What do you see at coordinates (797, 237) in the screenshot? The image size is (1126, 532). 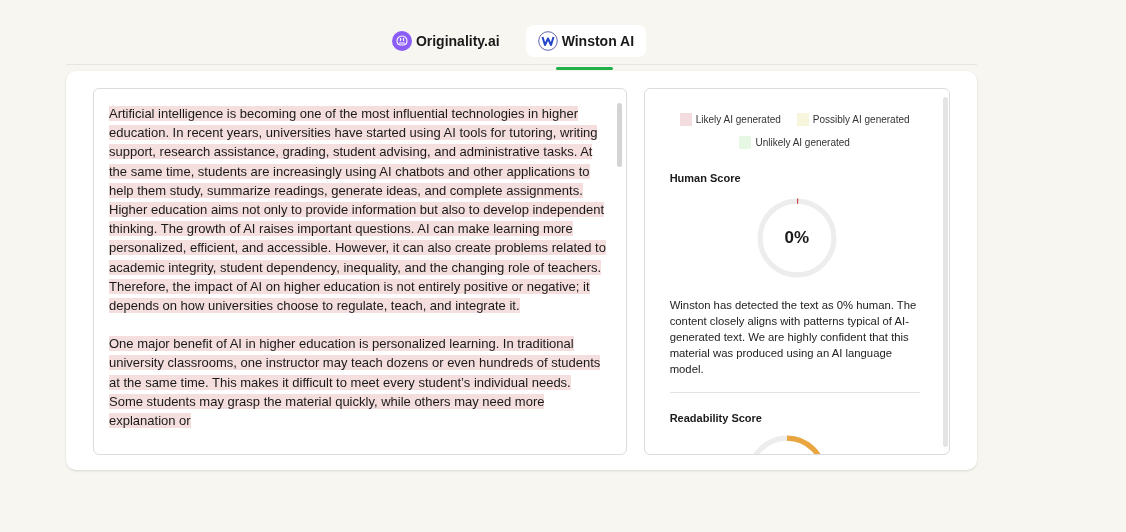 I see `score-value: 0%` at bounding box center [797, 237].